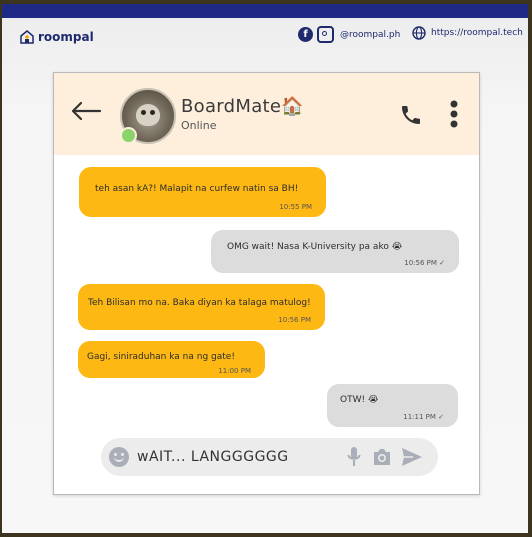 This screenshot has height=537, width=532. Describe the element at coordinates (305, 34) in the screenshot. I see `facebook-icon: f` at that location.